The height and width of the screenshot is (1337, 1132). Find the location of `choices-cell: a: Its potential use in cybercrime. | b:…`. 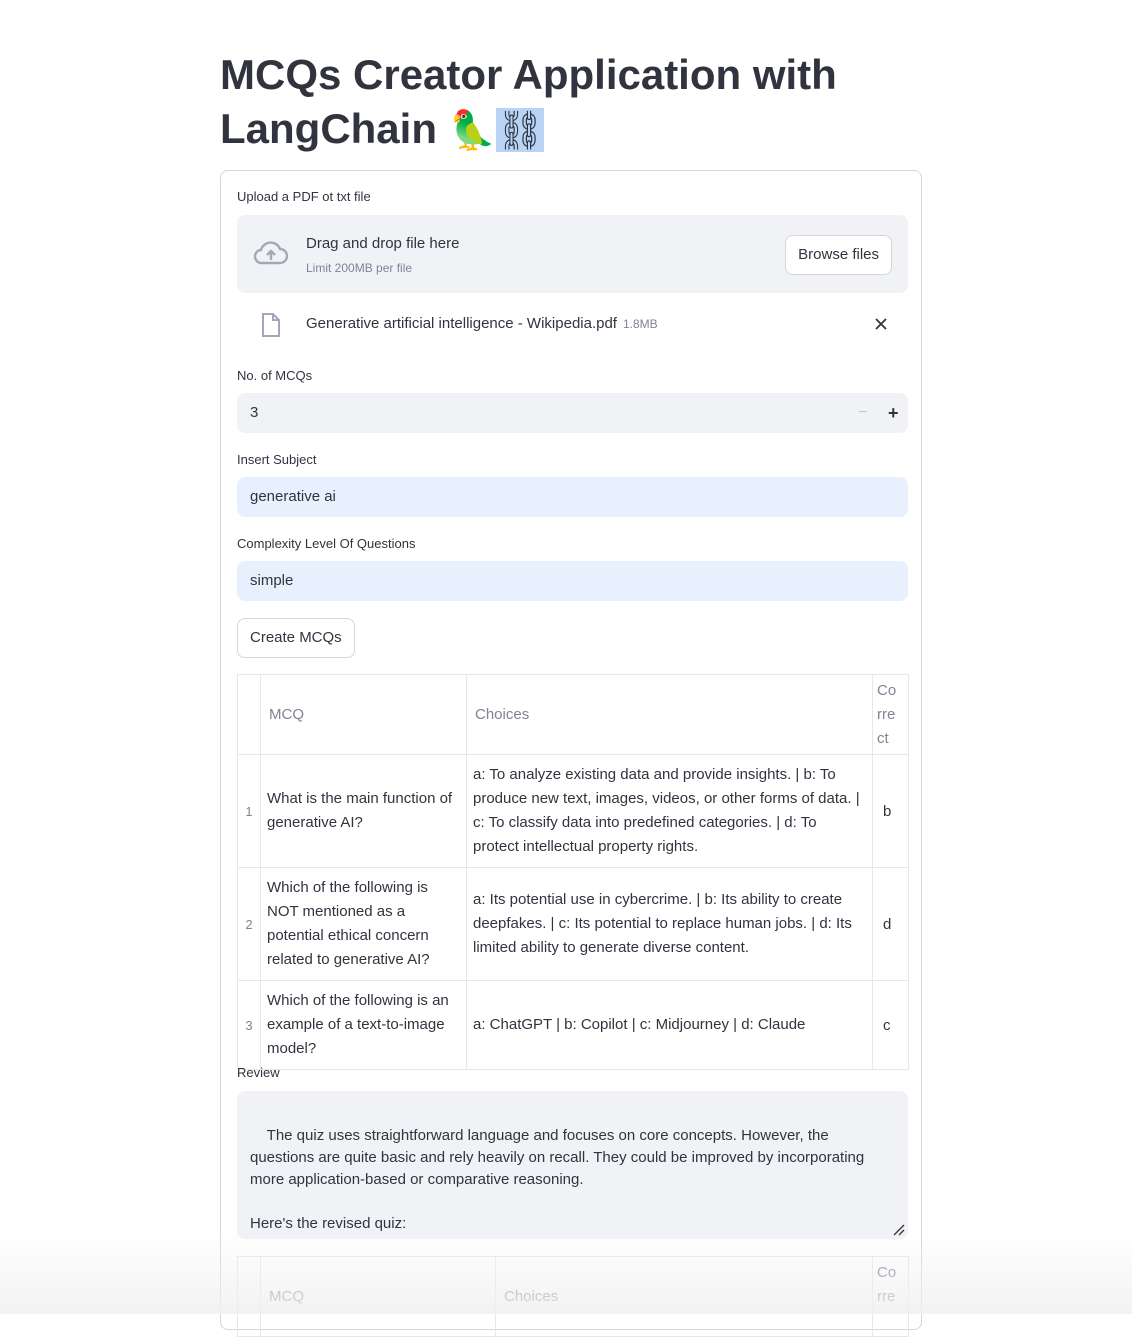

choices-cell: a: Its potential use in cybercrime. | b:… is located at coordinates (669, 924).